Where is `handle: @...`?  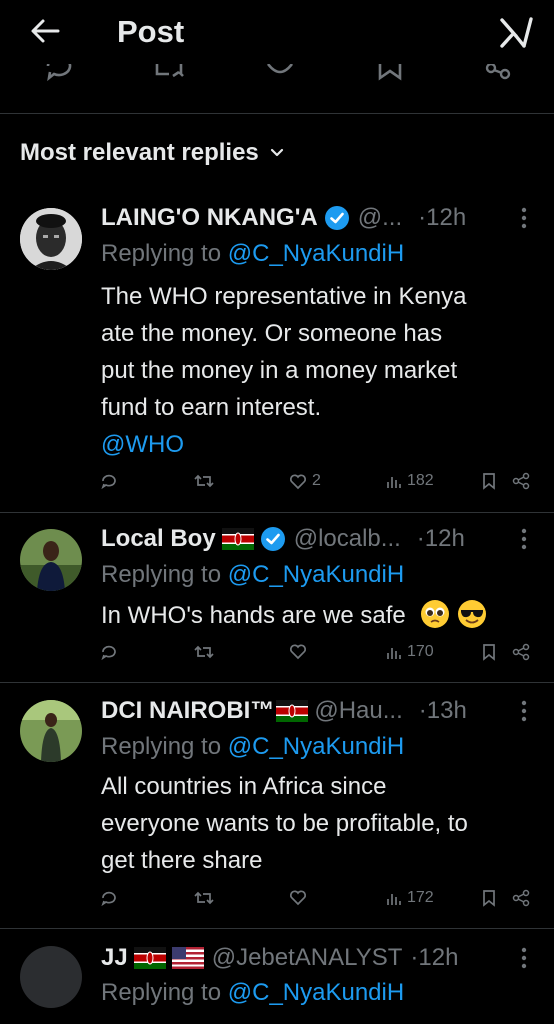
handle: @... is located at coordinates (380, 217).